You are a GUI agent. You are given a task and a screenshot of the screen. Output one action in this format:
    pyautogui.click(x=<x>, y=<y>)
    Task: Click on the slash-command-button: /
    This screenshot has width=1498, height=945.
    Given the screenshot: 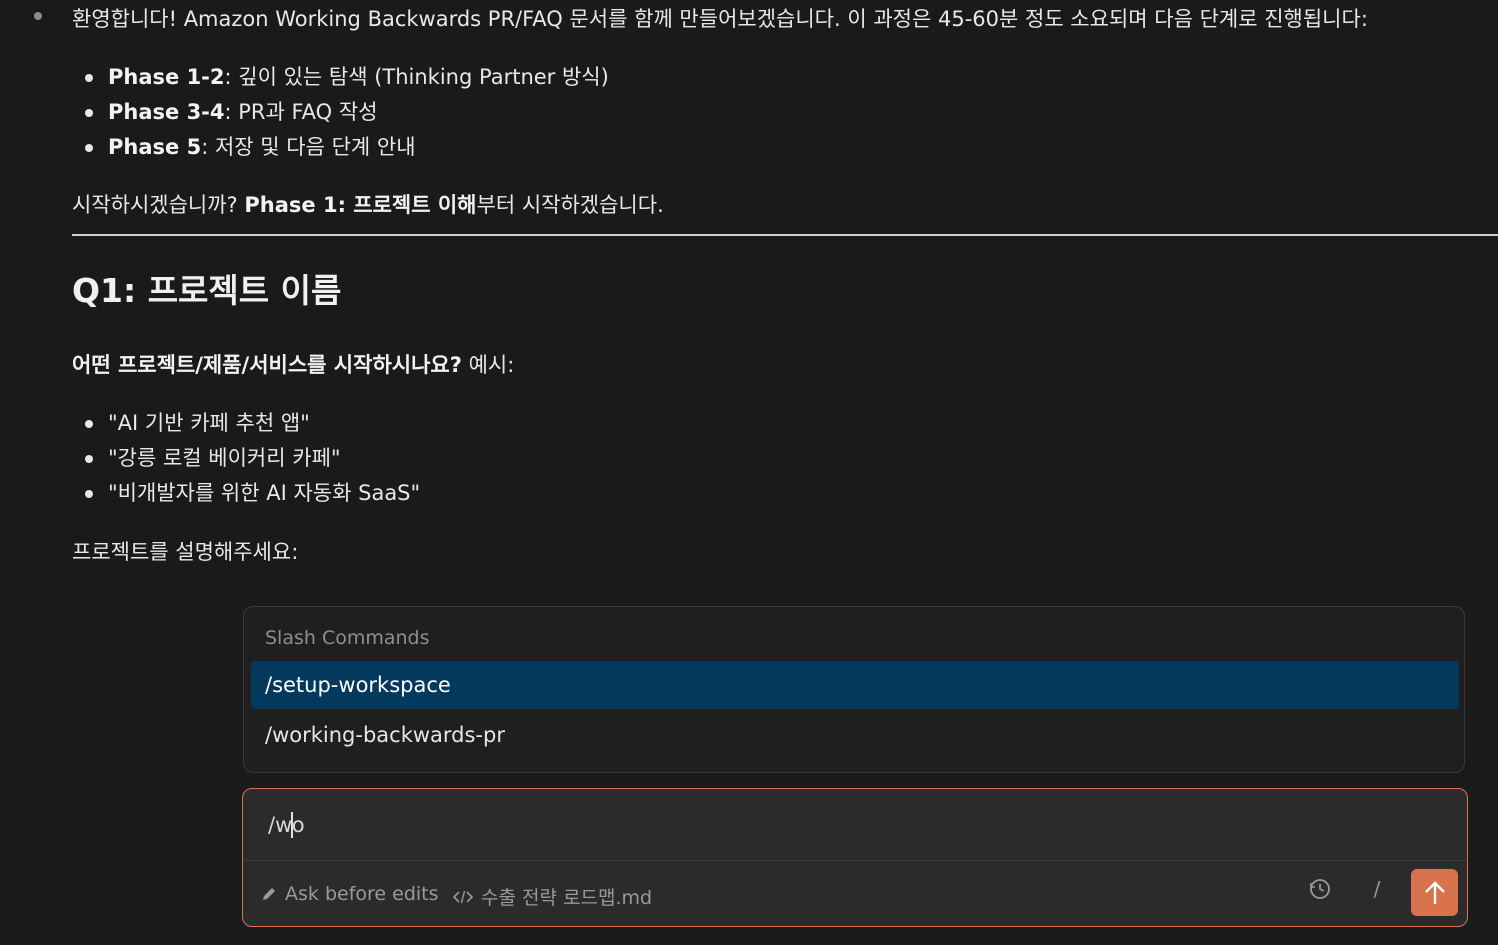 What is the action you would take?
    pyautogui.click(x=1377, y=889)
    